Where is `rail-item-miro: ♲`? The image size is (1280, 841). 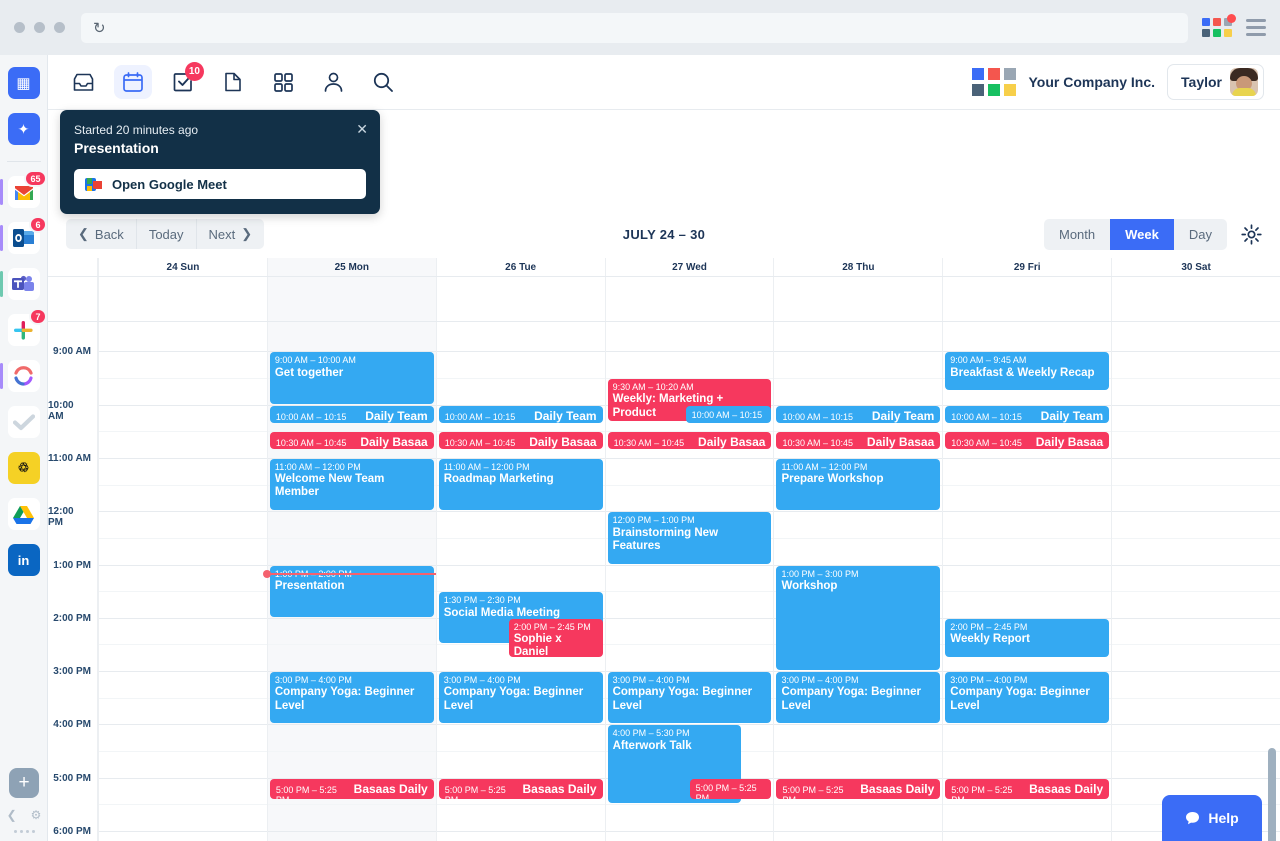 rail-item-miro: ♲ is located at coordinates (23, 468).